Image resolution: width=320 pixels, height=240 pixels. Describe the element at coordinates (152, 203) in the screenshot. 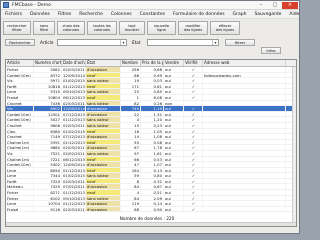

I see `prix-cell: 0,14` at that location.